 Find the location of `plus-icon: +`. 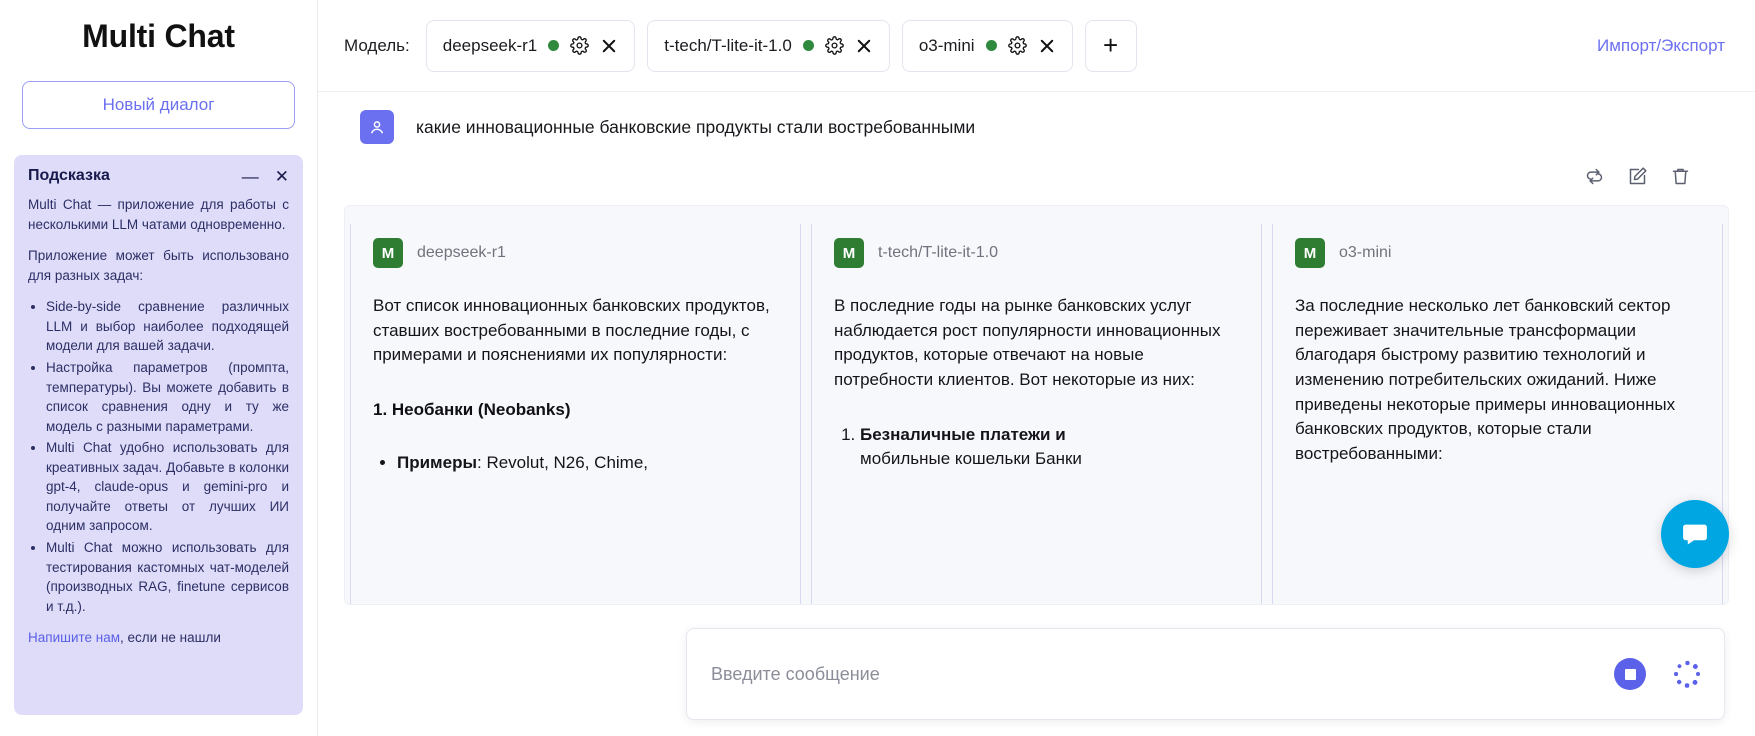

plus-icon: + is located at coordinates (1110, 45).